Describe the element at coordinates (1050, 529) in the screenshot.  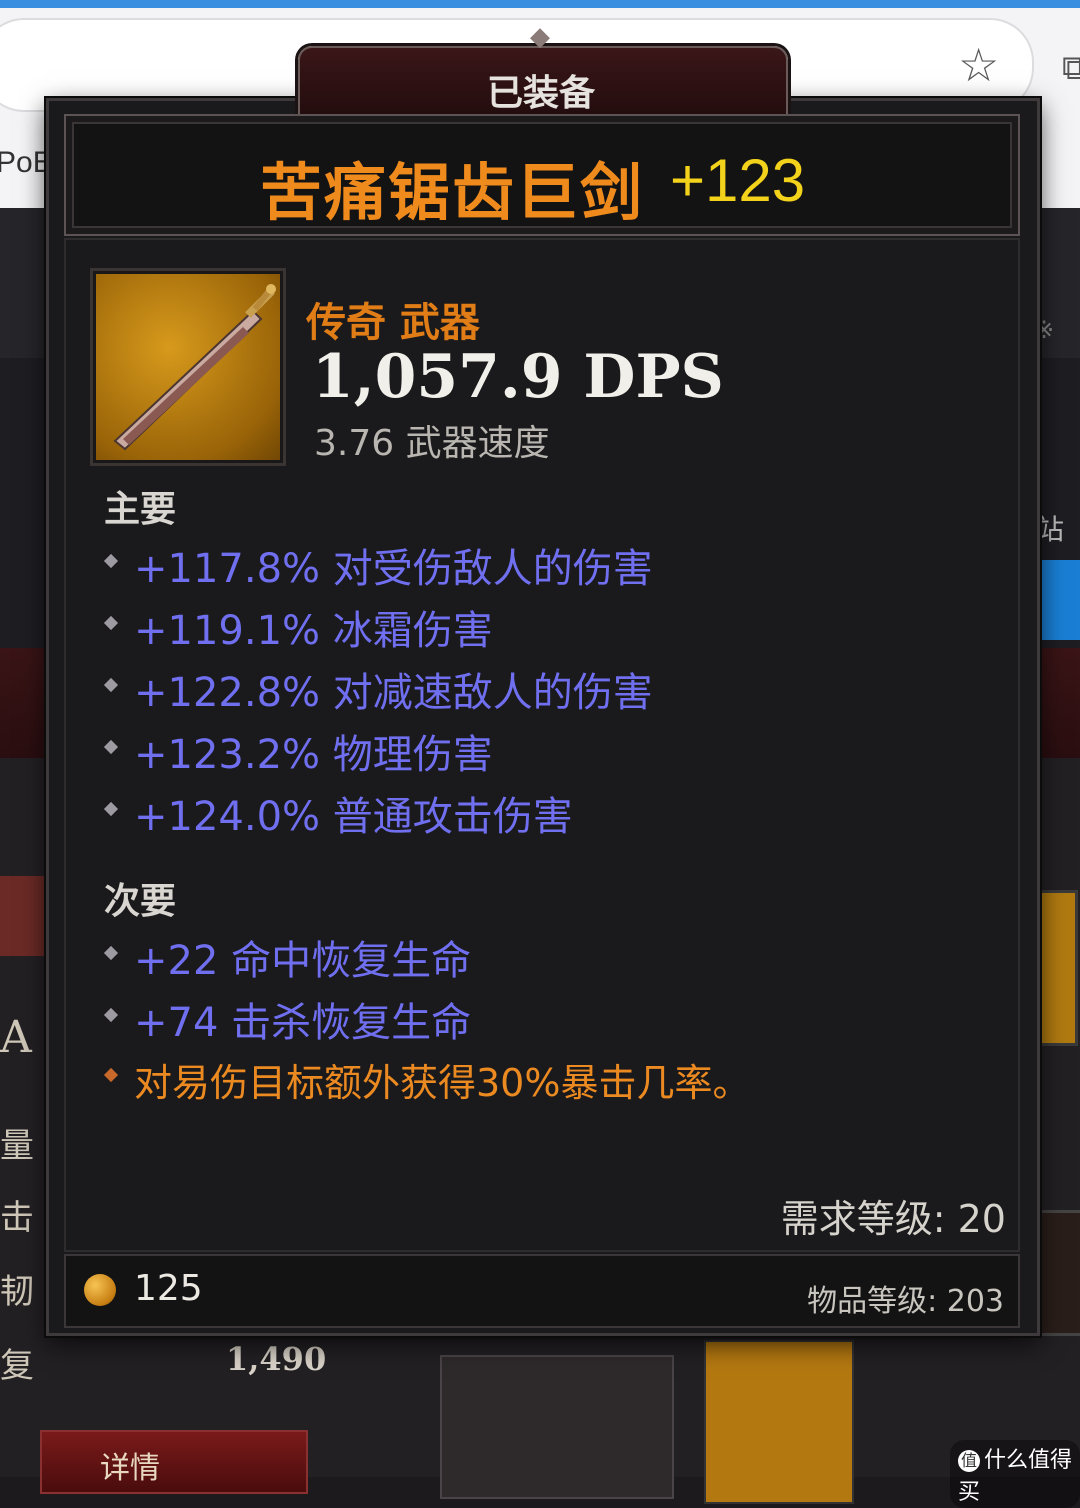
I see `page-right-fragment-2: 站` at that location.